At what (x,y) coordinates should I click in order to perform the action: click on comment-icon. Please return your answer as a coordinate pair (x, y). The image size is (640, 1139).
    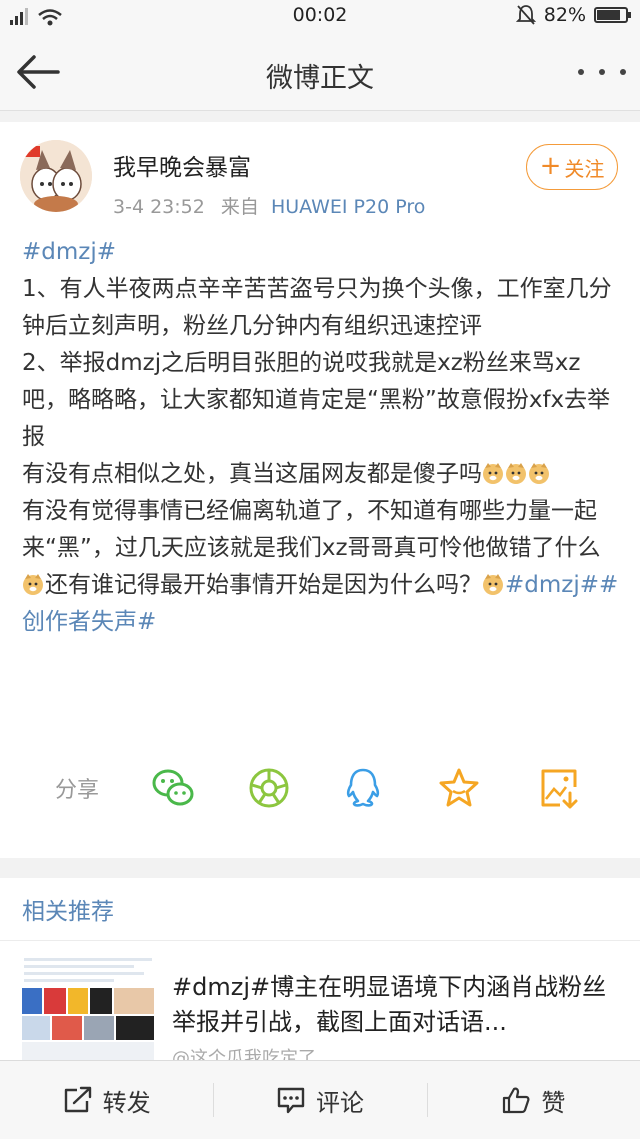
    Looking at the image, I should click on (291, 1100).